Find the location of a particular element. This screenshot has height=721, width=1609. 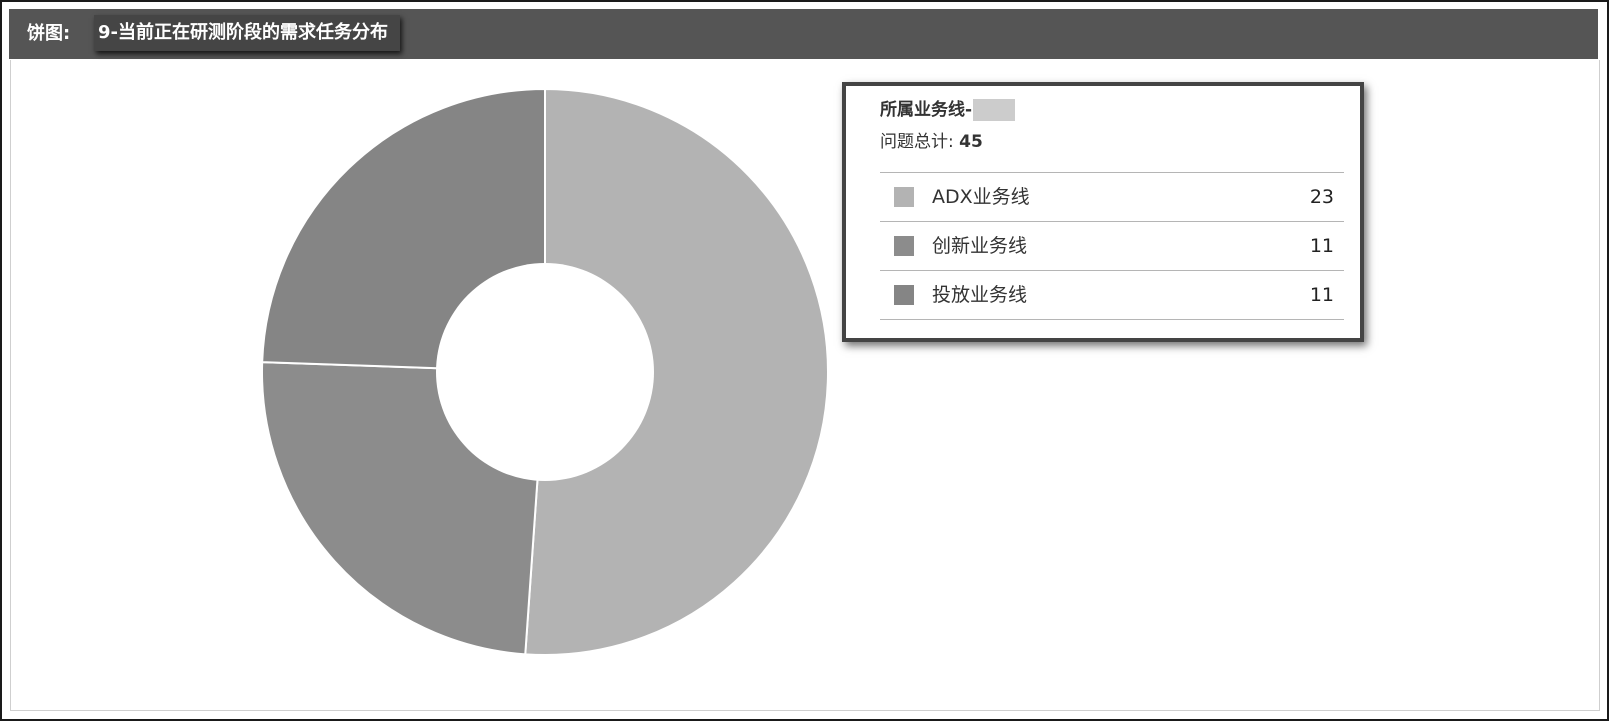

legend-label: 创新业务线 is located at coordinates (980, 246).